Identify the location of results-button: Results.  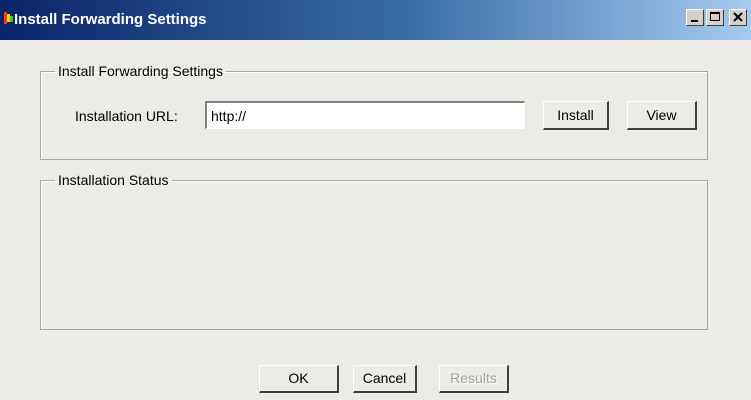
(474, 379).